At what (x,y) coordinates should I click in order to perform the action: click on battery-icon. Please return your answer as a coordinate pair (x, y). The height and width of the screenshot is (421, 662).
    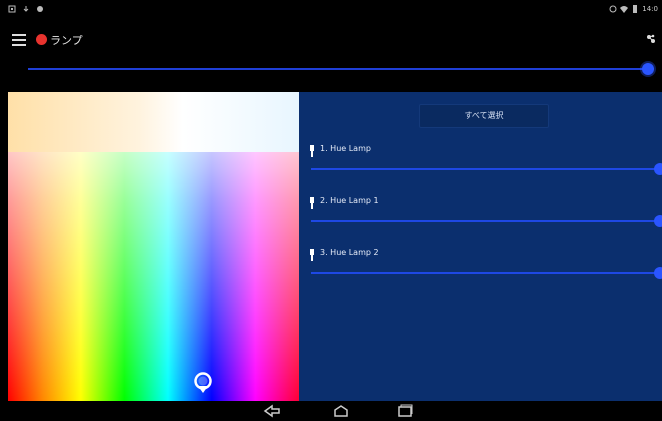
    Looking at the image, I should click on (635, 9).